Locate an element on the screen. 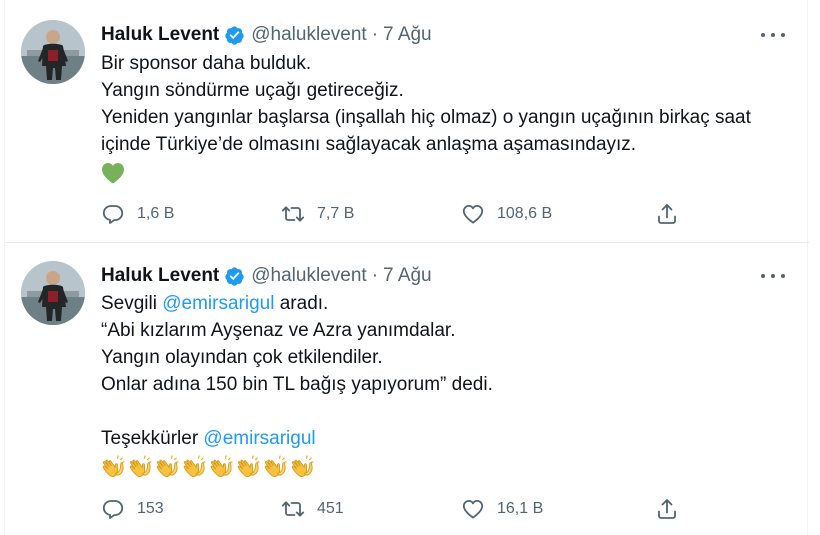 The width and height of the screenshot is (820, 535). retweet-button: 451 is located at coordinates (312, 509).